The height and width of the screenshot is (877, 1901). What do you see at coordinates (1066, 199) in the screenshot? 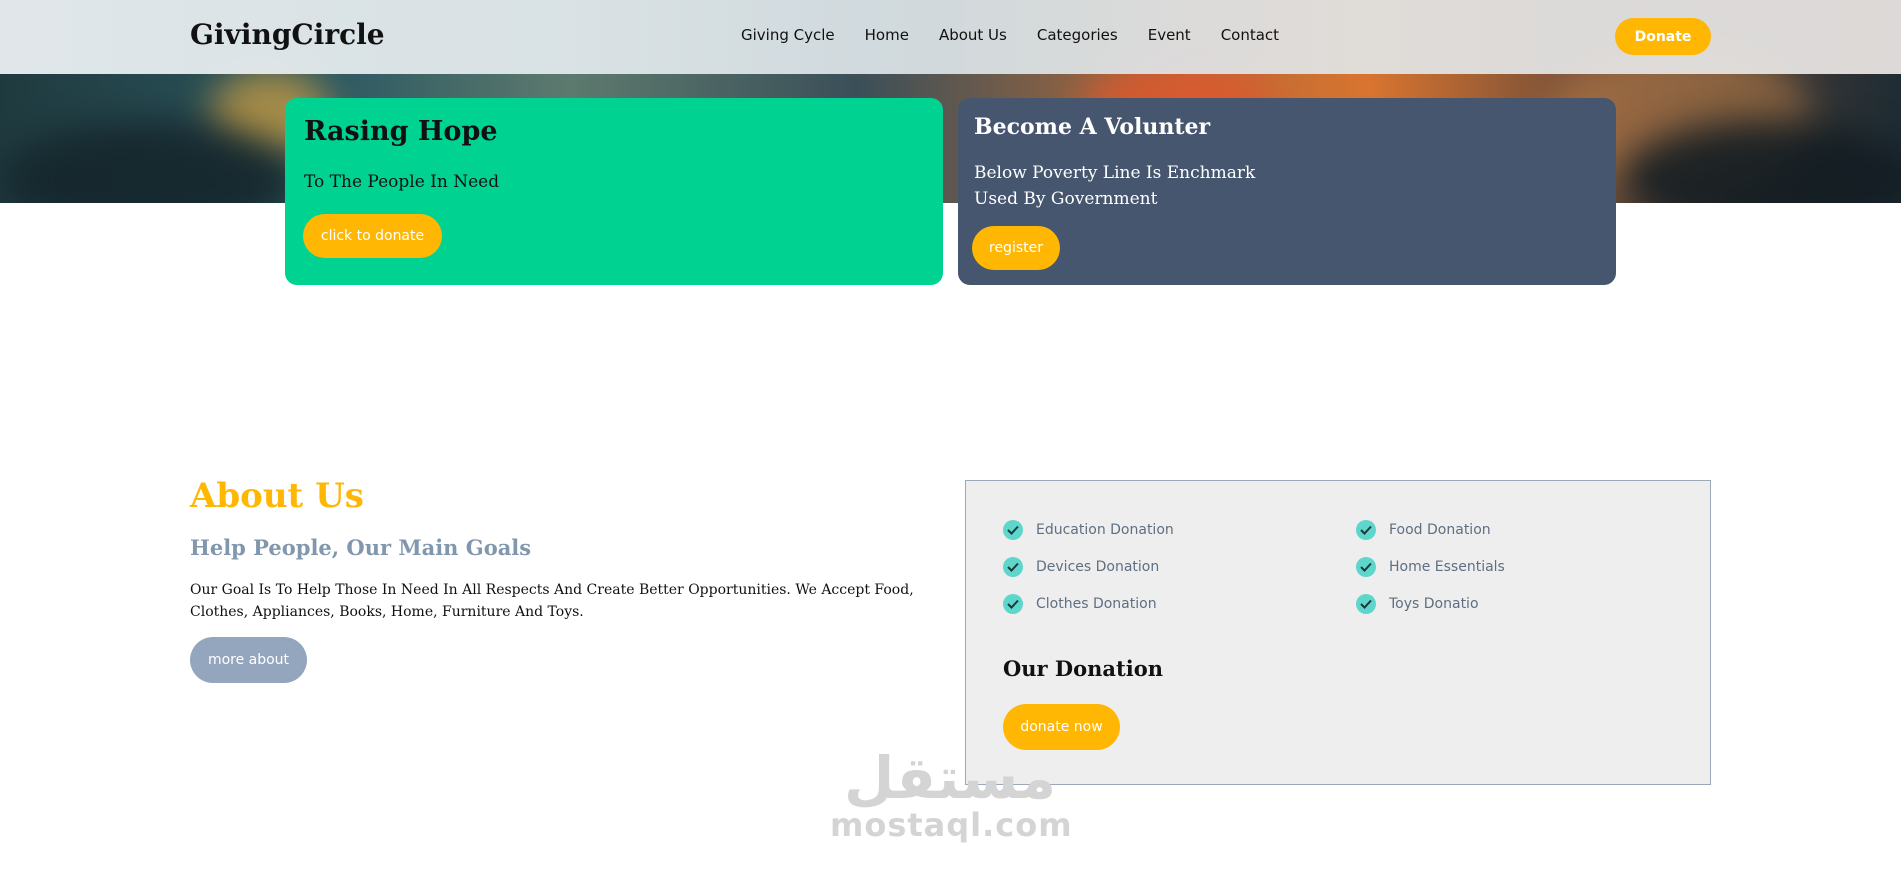
I see `volunteer-text-line2: Used By Government` at bounding box center [1066, 199].